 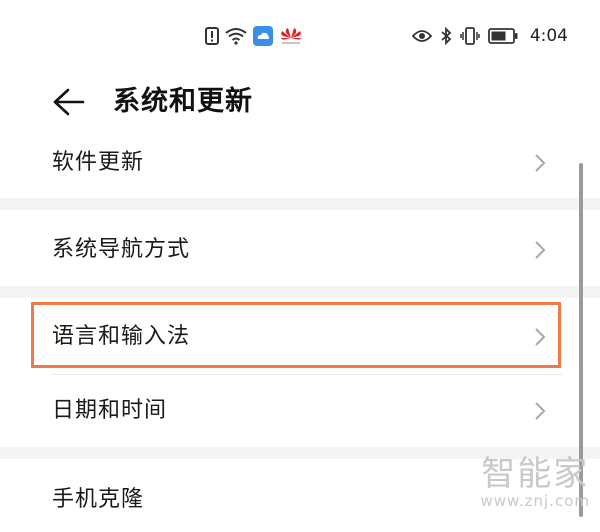 What do you see at coordinates (183, 101) in the screenshot?
I see `page-title: 系统和更新` at bounding box center [183, 101].